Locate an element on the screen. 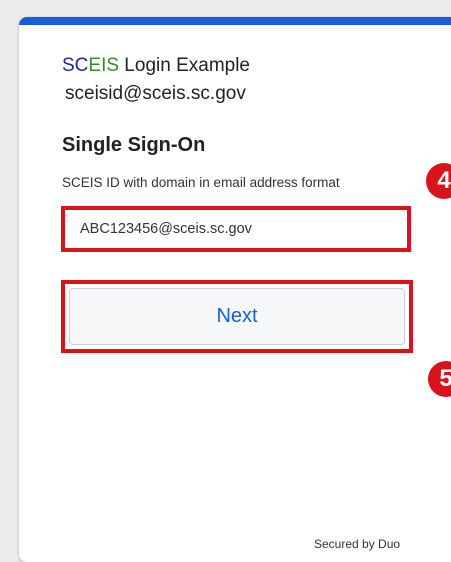 This screenshot has width=451, height=562. next-highlight-box: Next is located at coordinates (237, 316).